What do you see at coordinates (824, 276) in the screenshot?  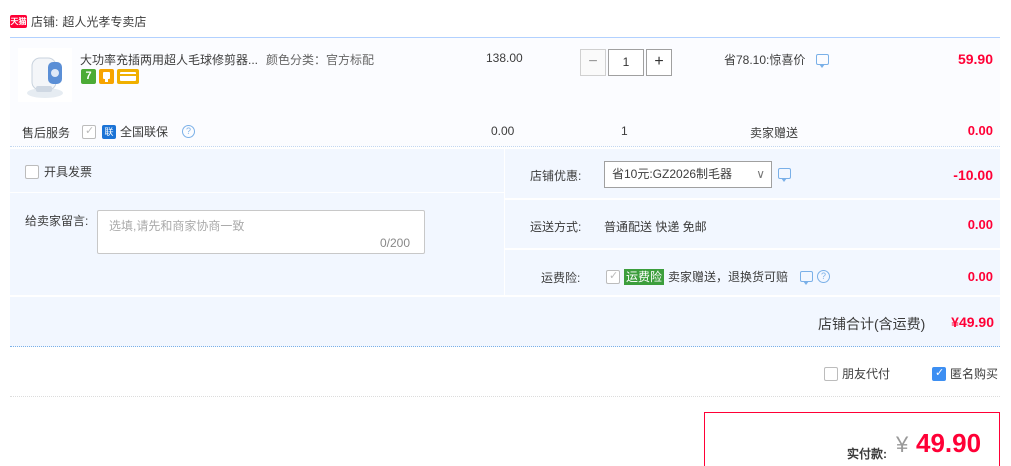 I see `insurance-help-icon: ?` at bounding box center [824, 276].